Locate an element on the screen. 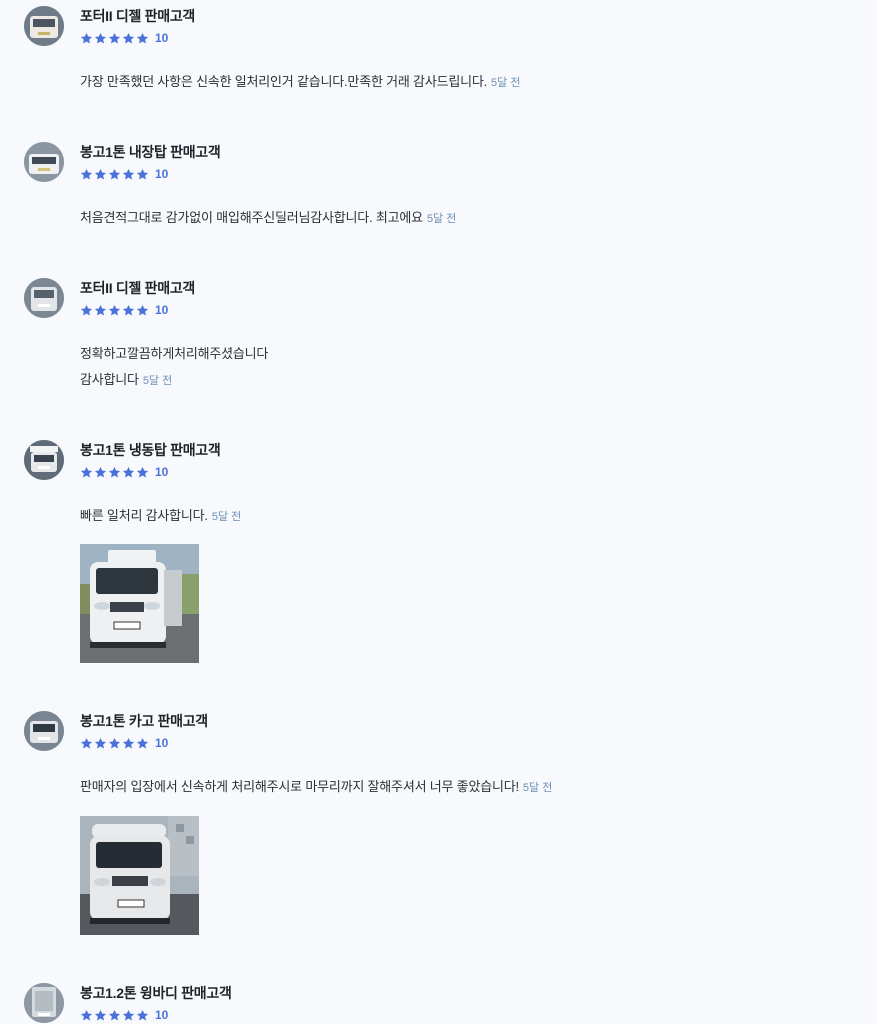  review-text: 정확하고깔끔하게처리해주셨습니다 감사합니다 5달 전 is located at coordinates (174, 367).